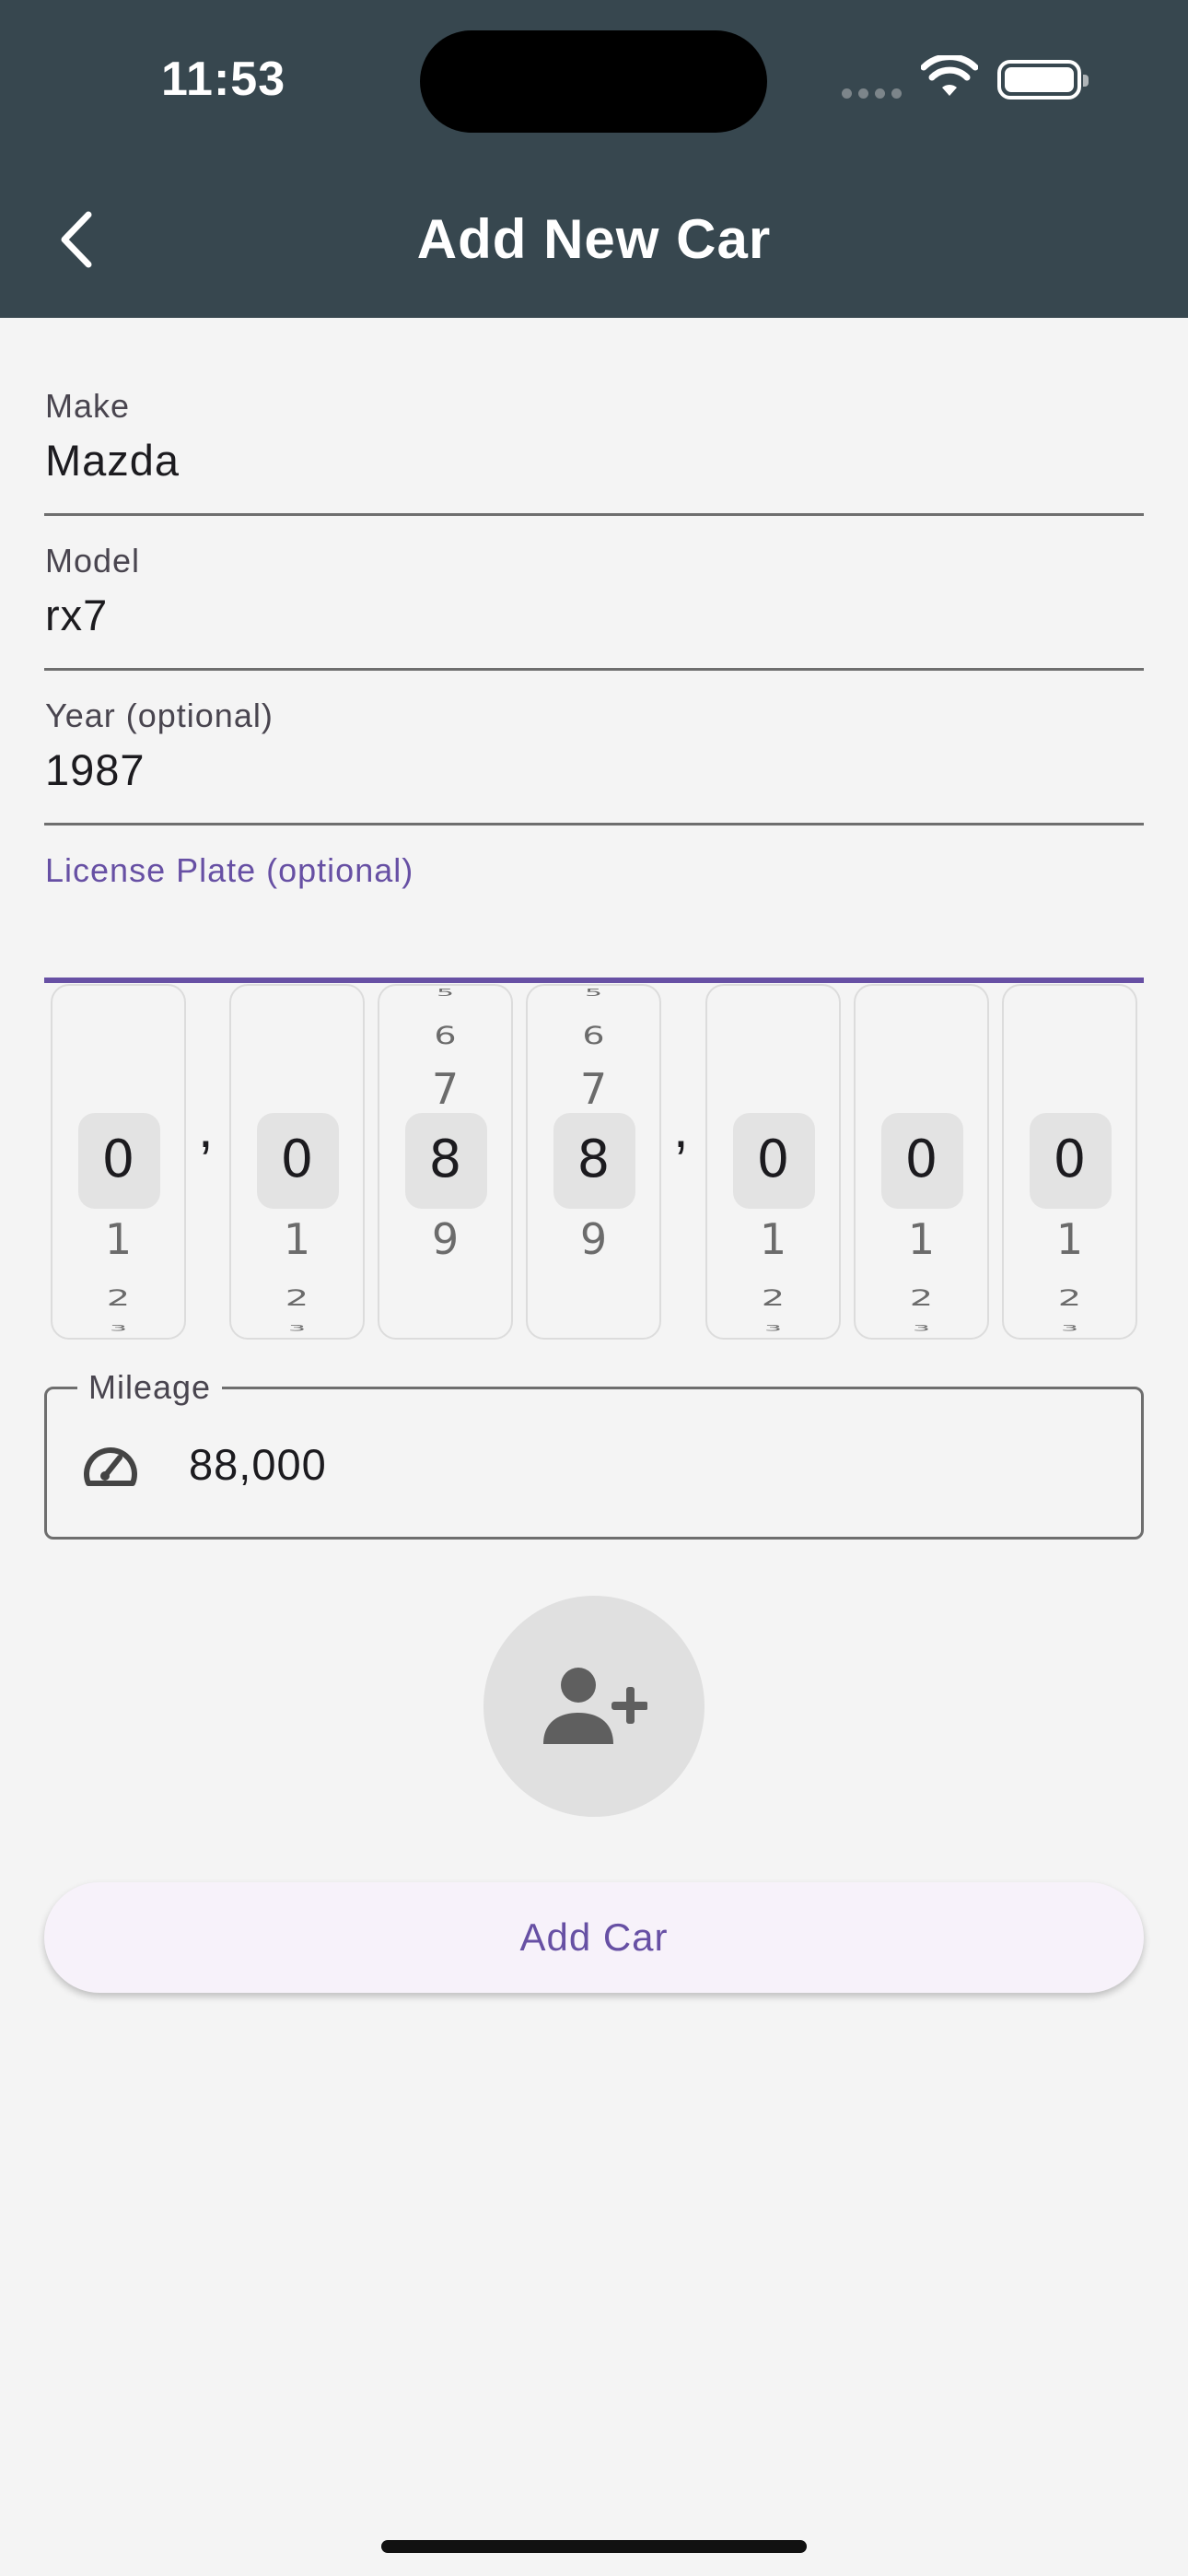 This screenshot has height=2576, width=1188. Describe the element at coordinates (594, 917) in the screenshot. I see `license-plate-field: License Plate (optional)` at that location.